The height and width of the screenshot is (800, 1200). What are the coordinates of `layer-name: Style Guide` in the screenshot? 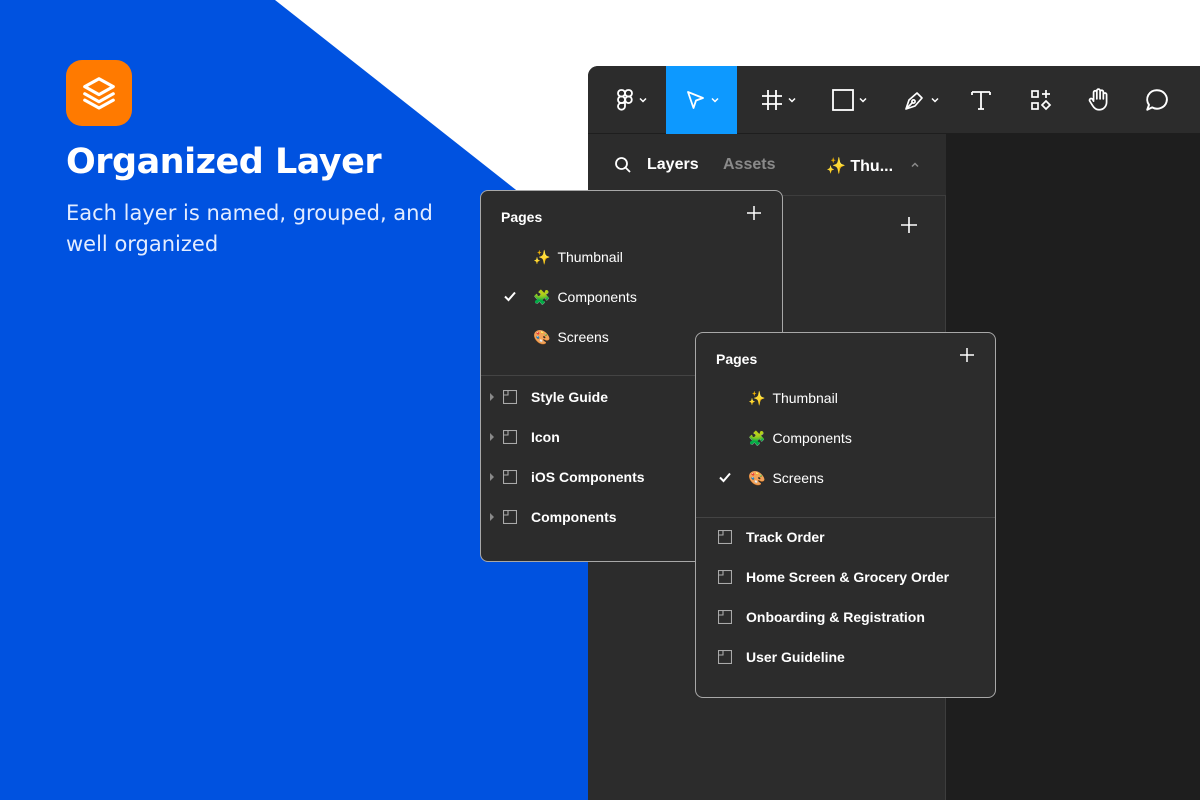 It's located at (570, 397).